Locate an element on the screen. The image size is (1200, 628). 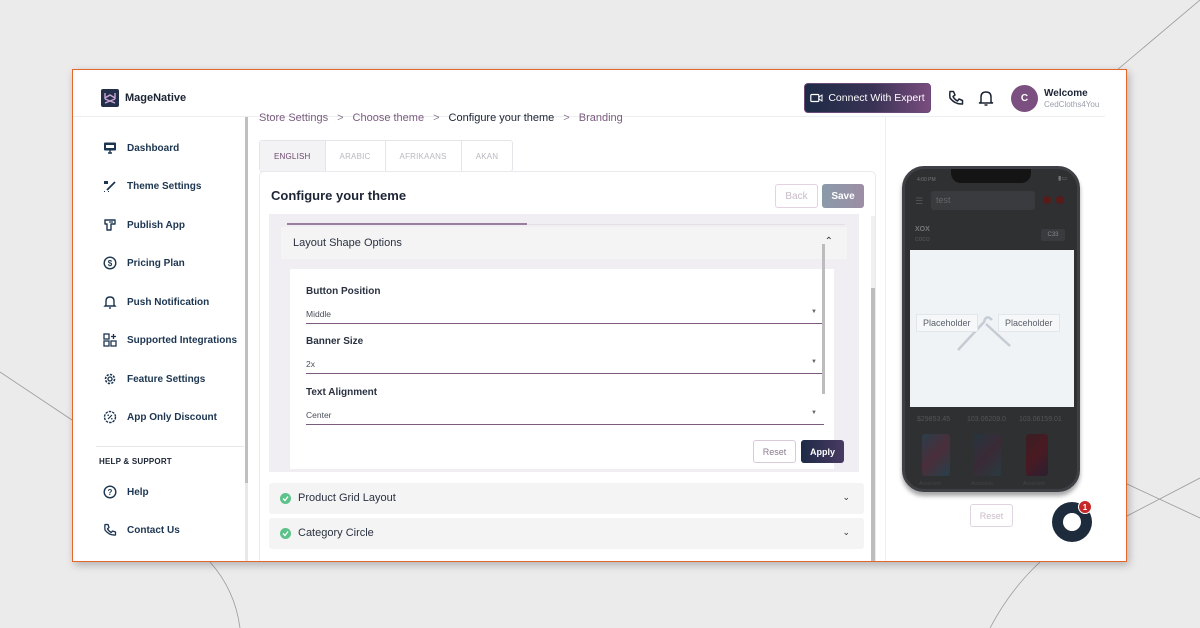
sidebar-item-theme-settings: Theme Settings is located at coordinates (152, 186).